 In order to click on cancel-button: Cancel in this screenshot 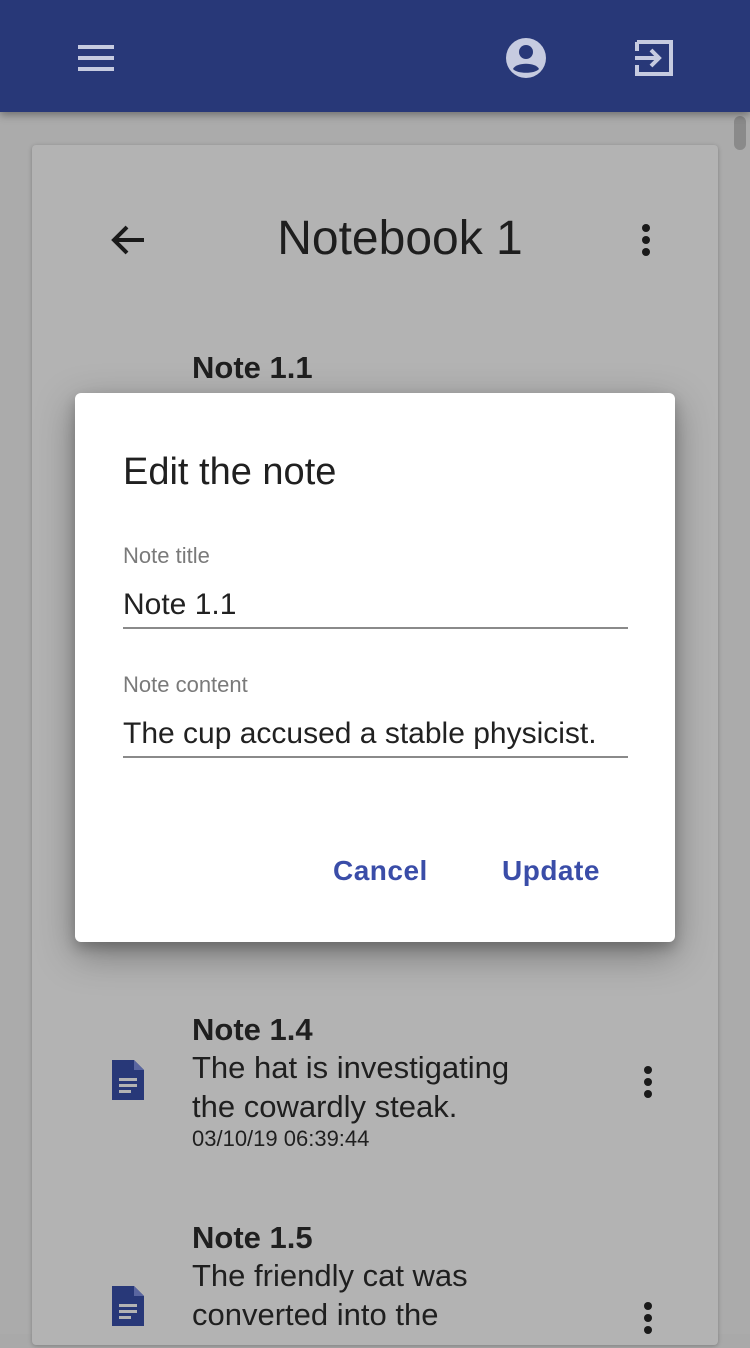, I will do `click(380, 871)`.